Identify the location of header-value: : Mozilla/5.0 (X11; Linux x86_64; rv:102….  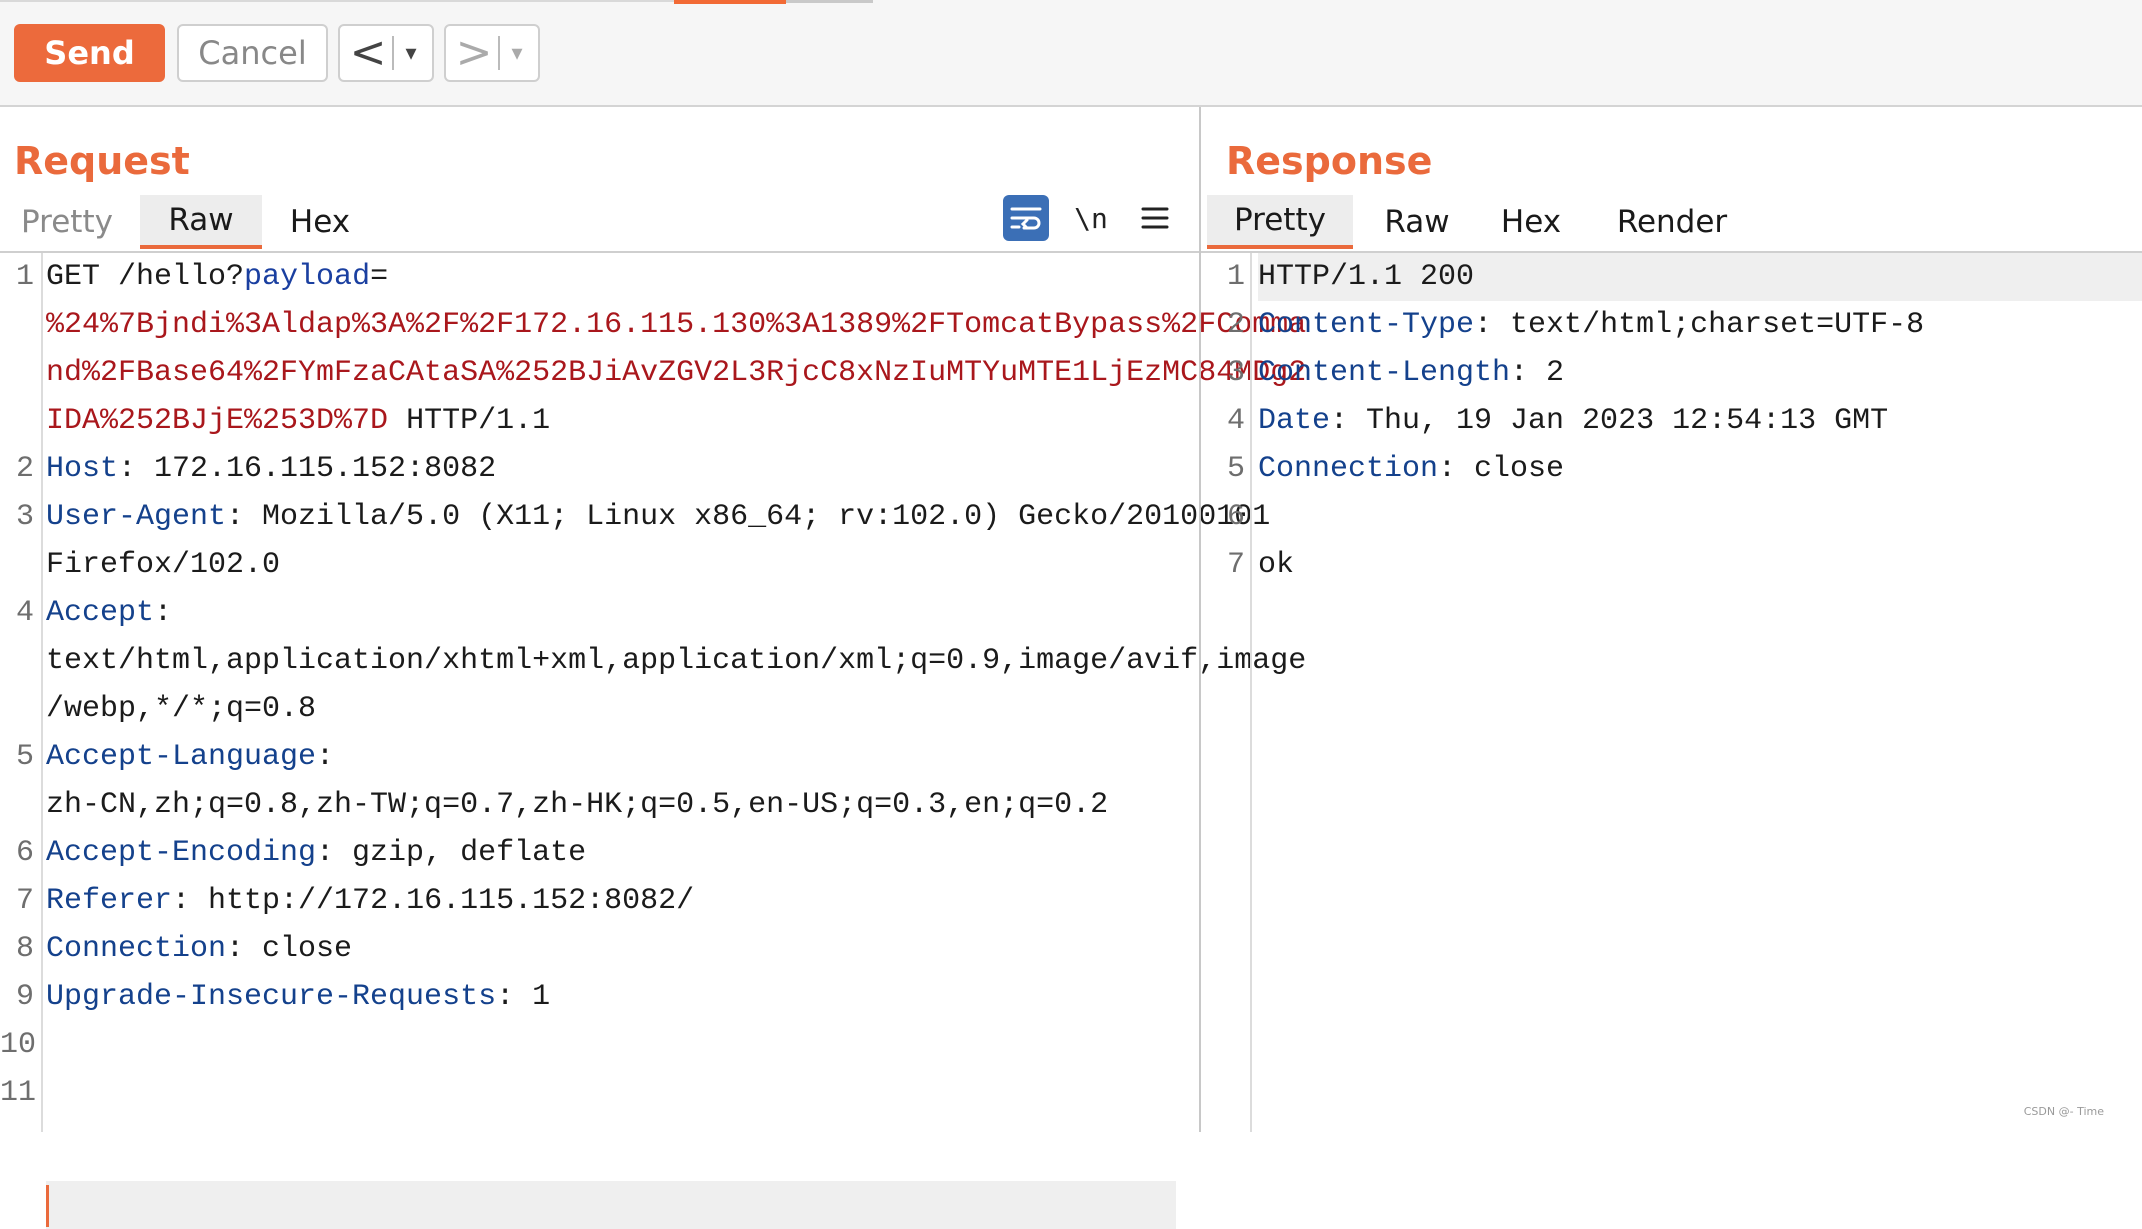
(748, 517).